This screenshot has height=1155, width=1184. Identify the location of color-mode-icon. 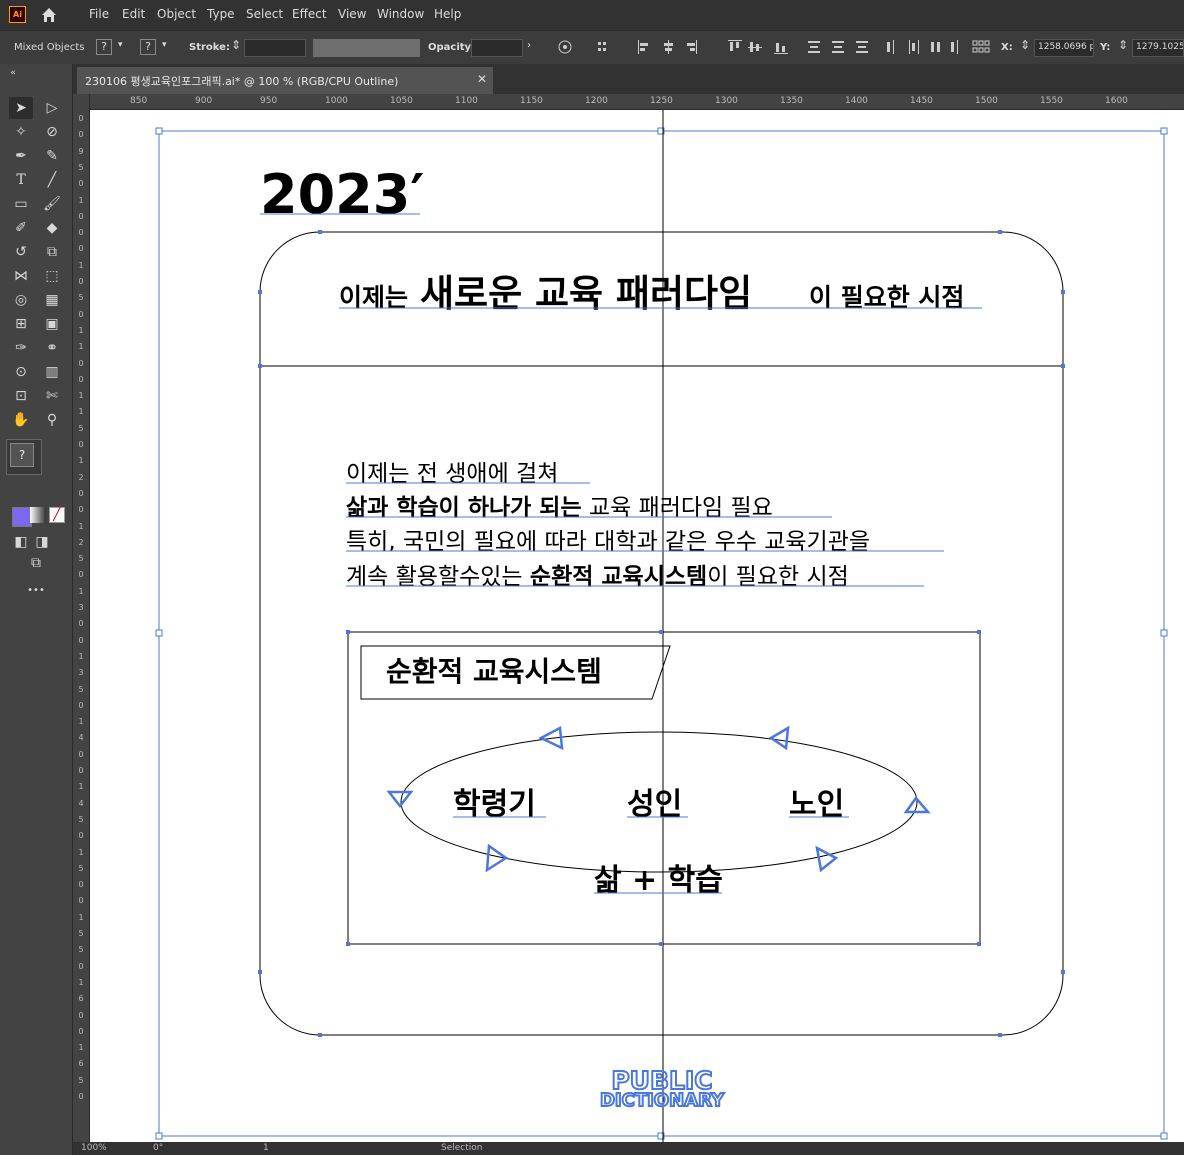
(22, 517).